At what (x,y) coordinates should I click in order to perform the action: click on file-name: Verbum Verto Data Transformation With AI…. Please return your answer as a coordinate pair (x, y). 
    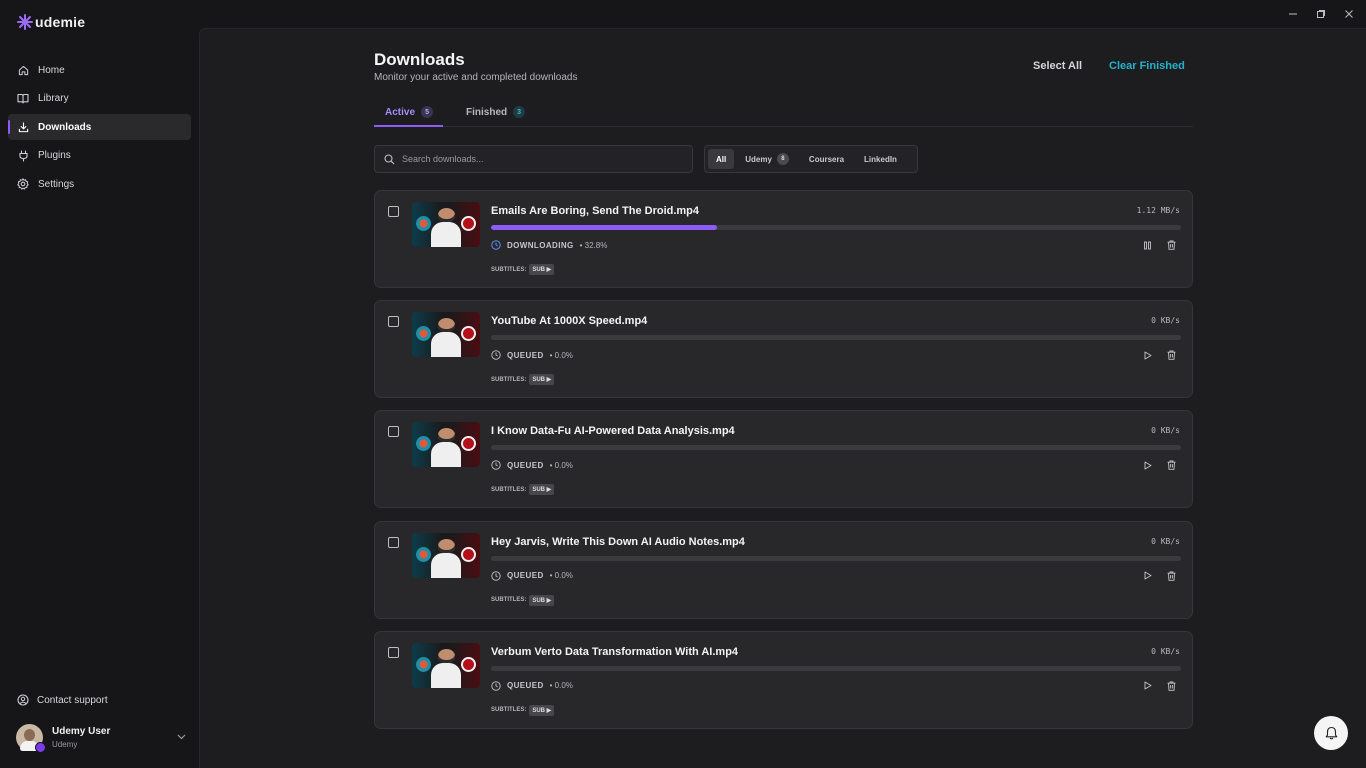
    Looking at the image, I should click on (615, 651).